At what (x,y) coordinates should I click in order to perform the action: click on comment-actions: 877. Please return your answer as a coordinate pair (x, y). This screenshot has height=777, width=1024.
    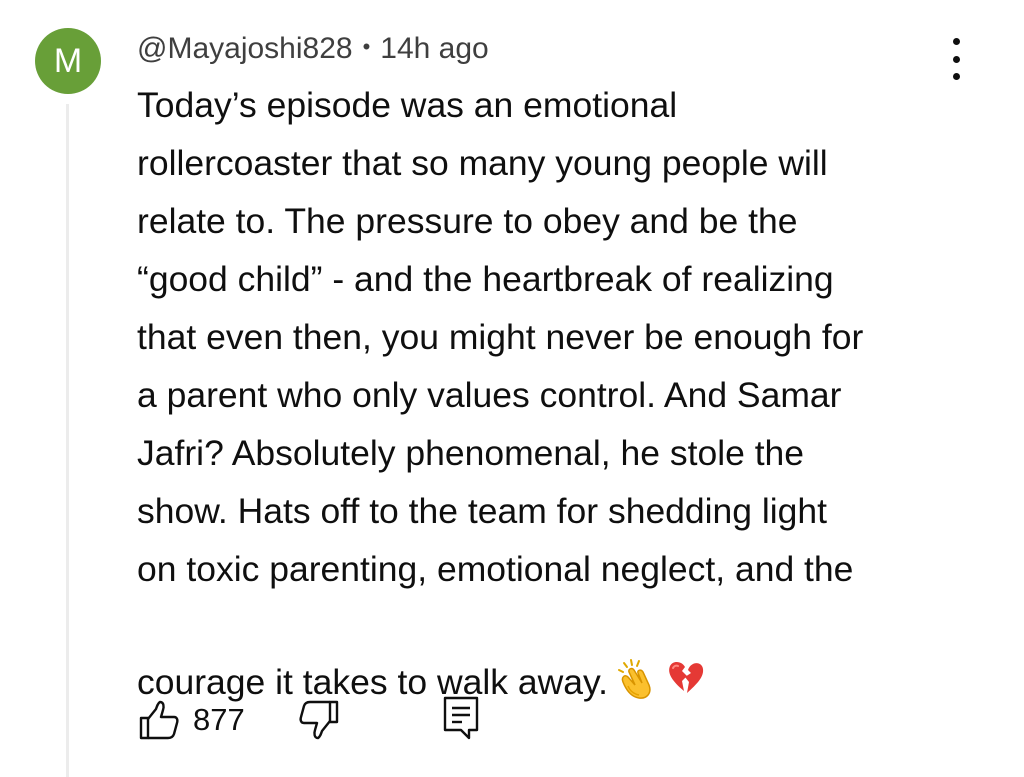
    Looking at the image, I should click on (512, 718).